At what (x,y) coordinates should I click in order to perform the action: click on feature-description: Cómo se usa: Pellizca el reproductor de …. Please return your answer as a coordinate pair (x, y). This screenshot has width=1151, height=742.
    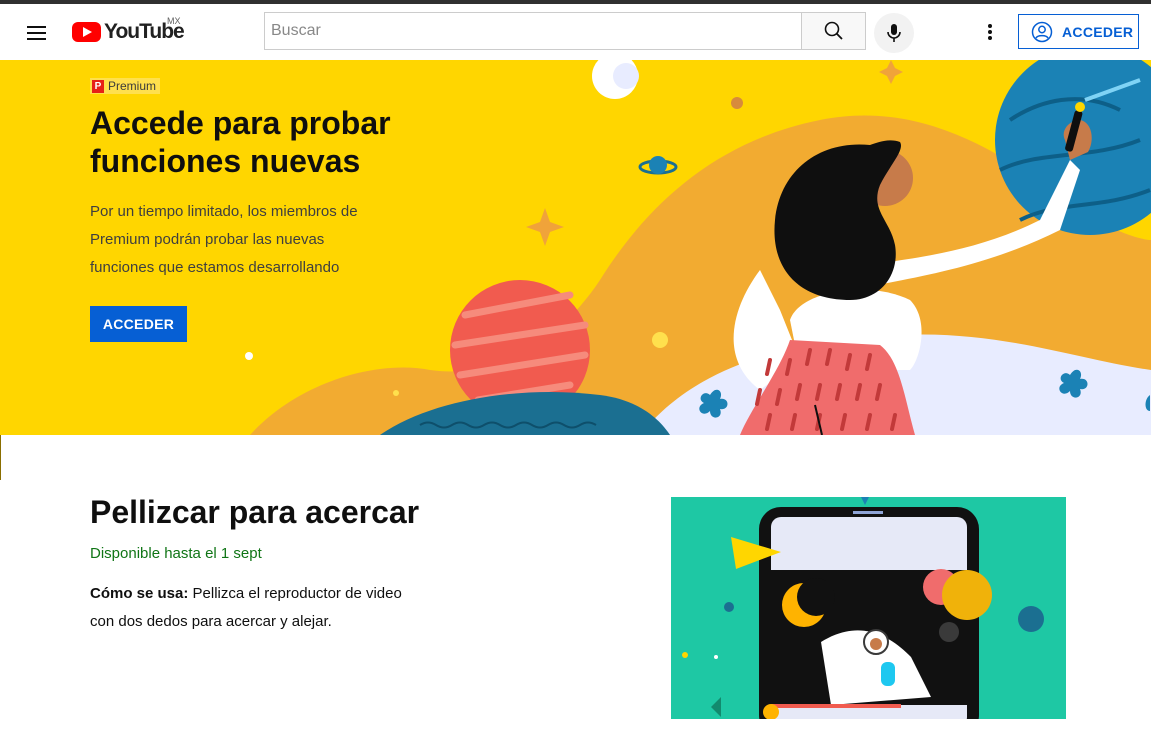
    Looking at the image, I should click on (260, 608).